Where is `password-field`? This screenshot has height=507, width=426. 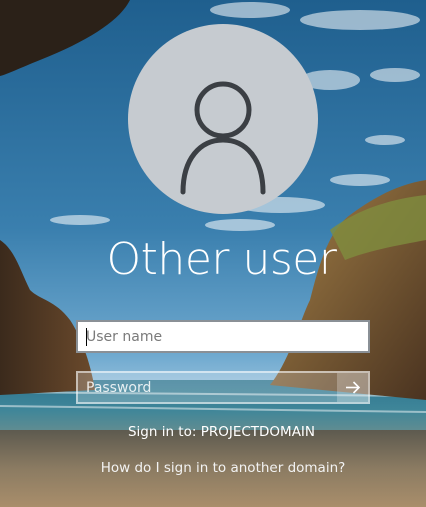 password-field is located at coordinates (223, 387).